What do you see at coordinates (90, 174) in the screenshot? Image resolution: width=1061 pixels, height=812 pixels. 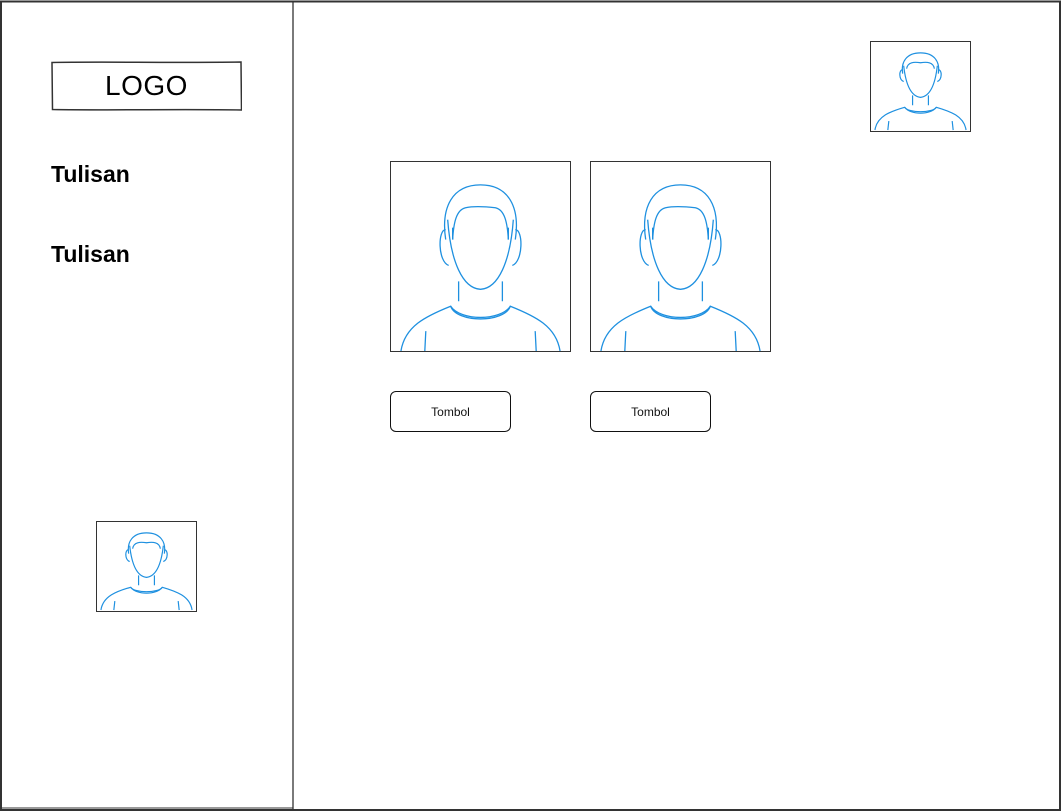 I see `sidebar-item-tulisan-1: Tulisan` at bounding box center [90, 174].